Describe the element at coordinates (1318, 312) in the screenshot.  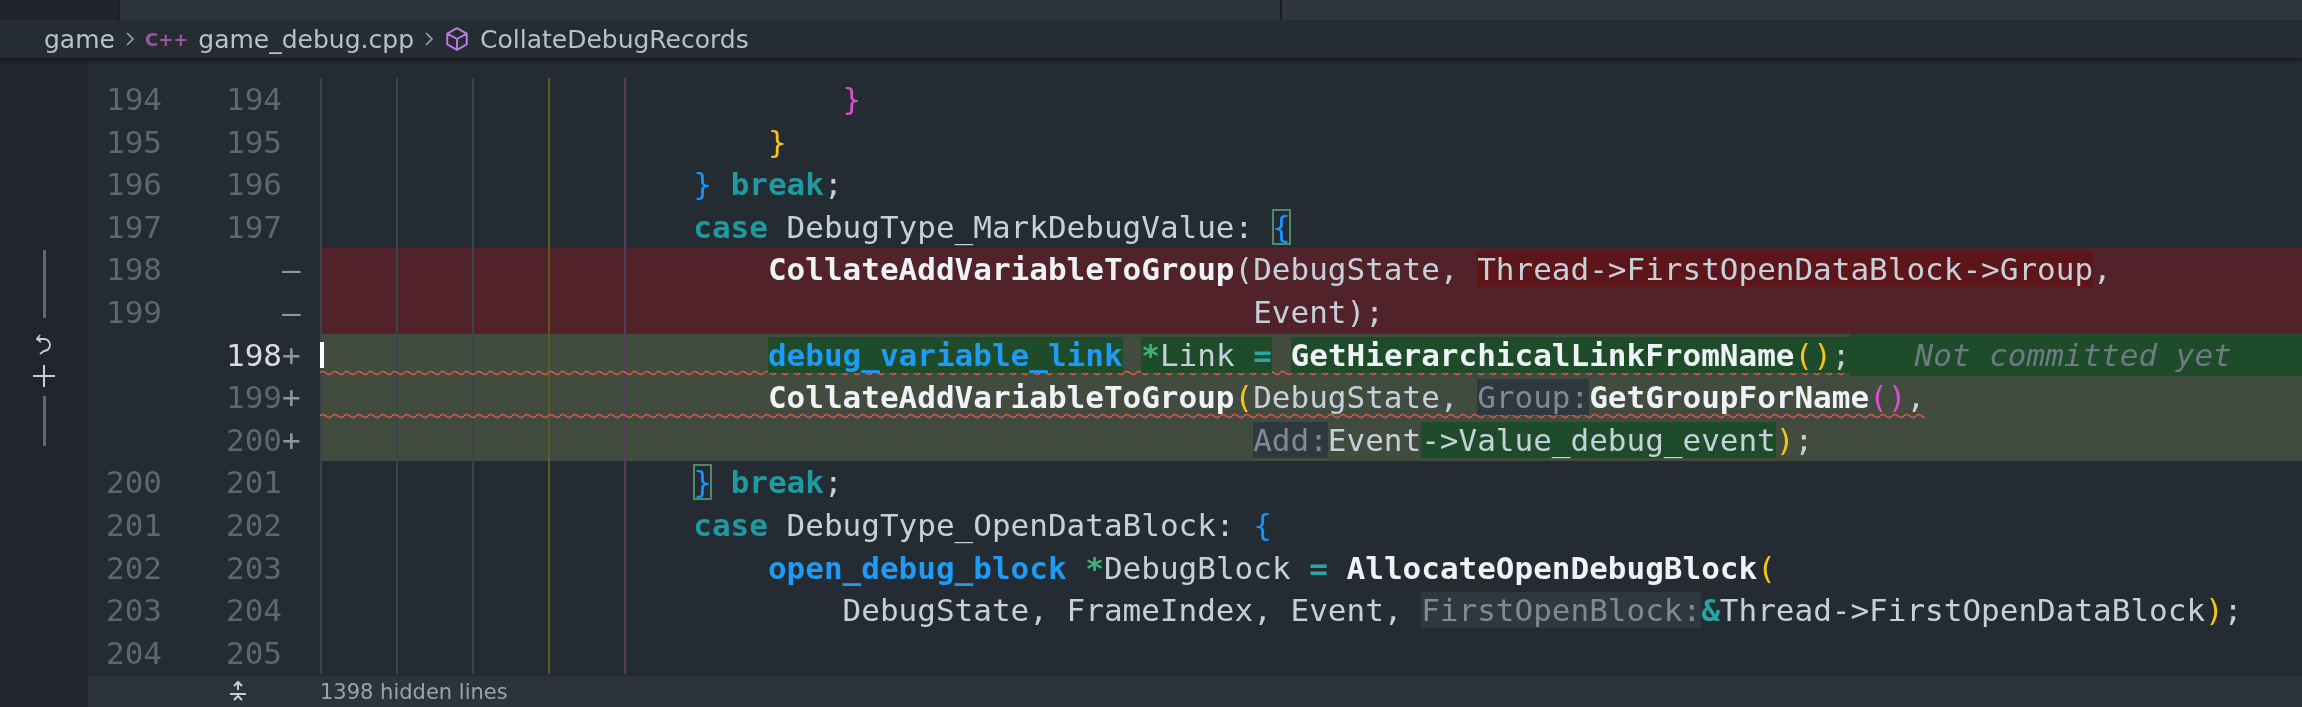
I see `code-line: Event);` at that location.